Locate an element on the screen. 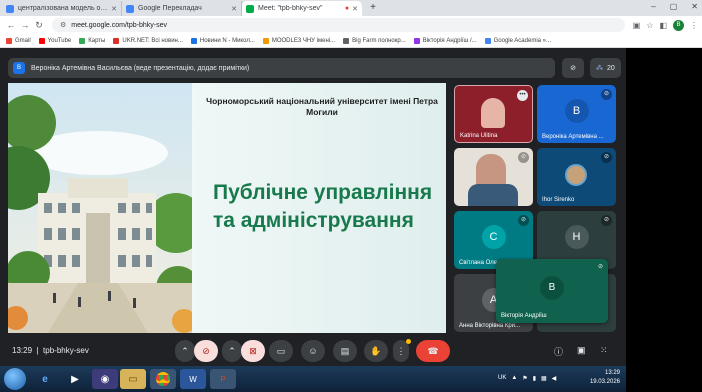 The height and width of the screenshot is (392, 702). tab-meet: Meet: "tpb-bhky-sev" ● ✕ is located at coordinates (302, 8).